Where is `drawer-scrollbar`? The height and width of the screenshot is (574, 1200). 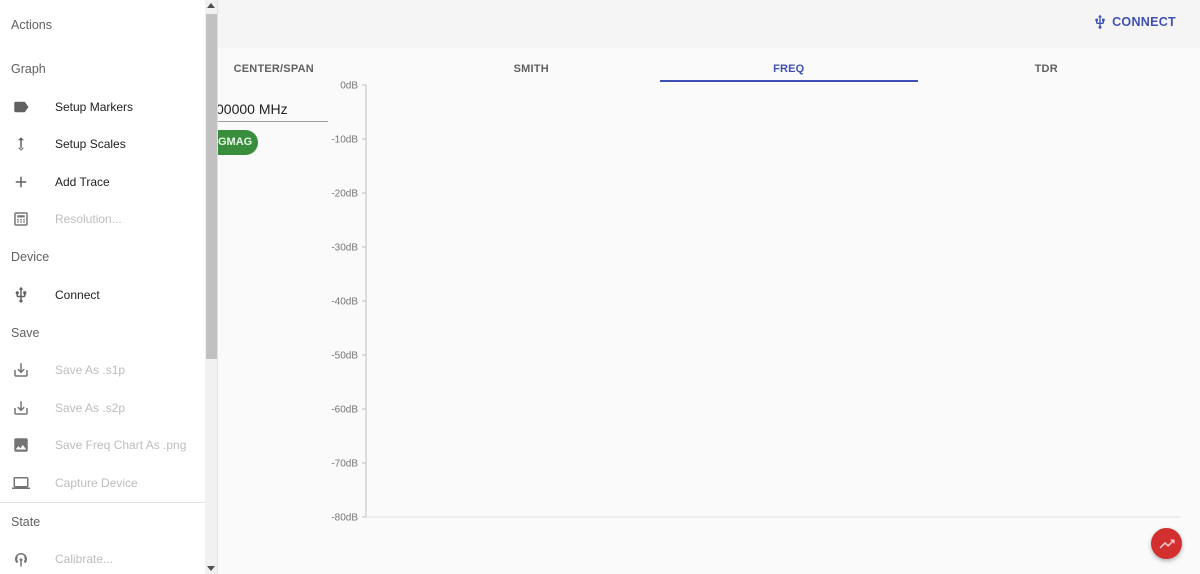 drawer-scrollbar is located at coordinates (211, 287).